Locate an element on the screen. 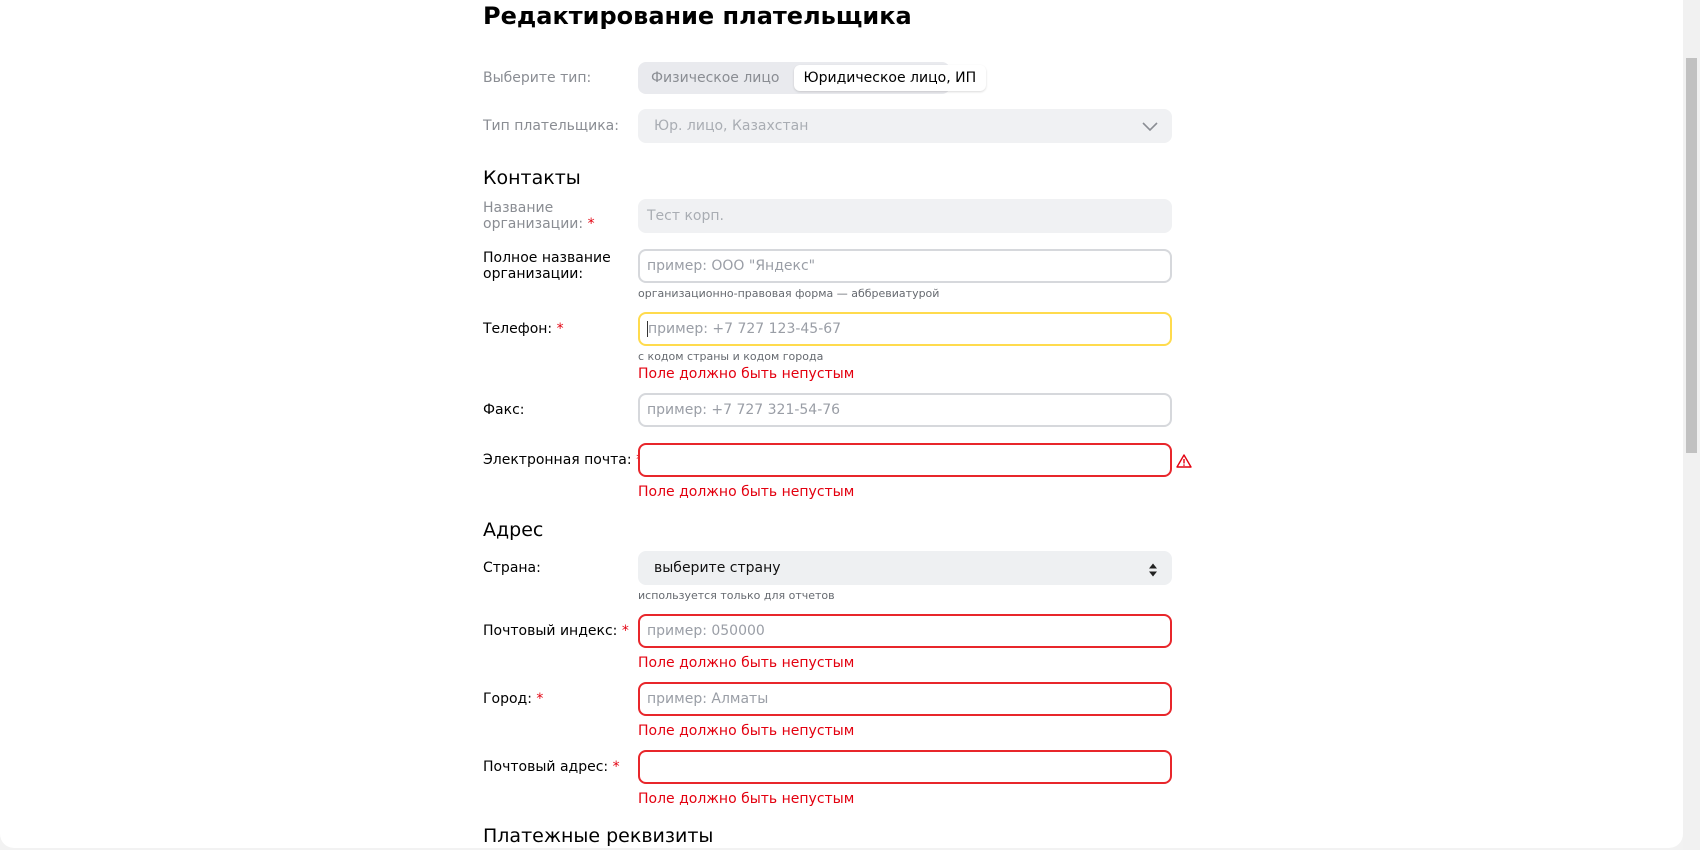 The image size is (1700, 850). country-select: выберите страну is located at coordinates (905, 568).